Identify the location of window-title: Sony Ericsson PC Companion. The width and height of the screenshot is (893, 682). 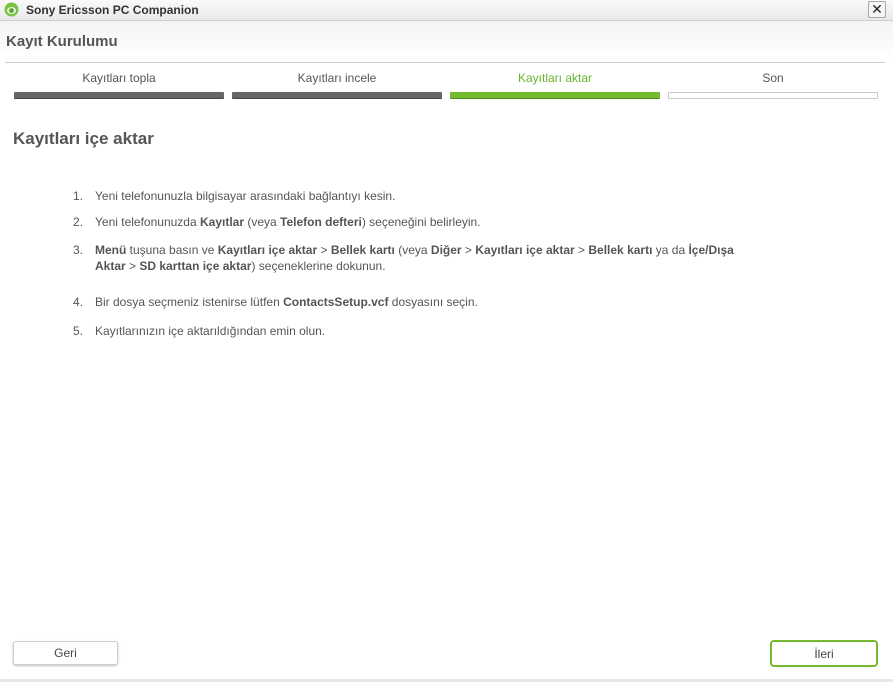
(112, 10).